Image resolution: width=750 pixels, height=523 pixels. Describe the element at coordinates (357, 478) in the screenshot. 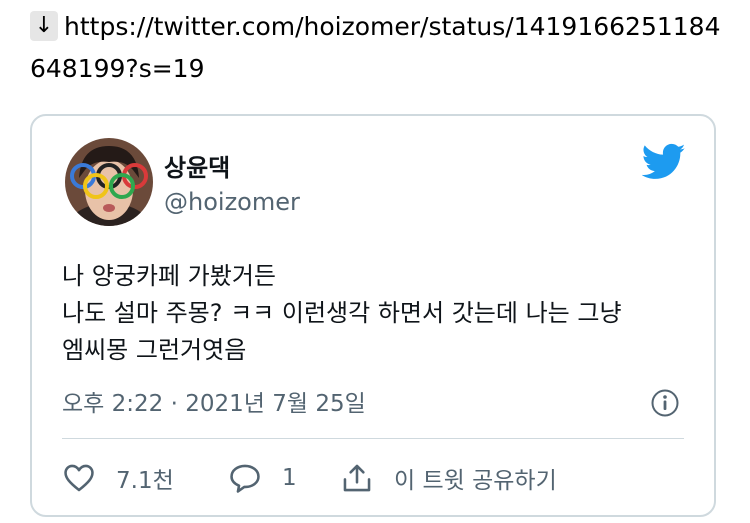

I see `share-icon` at that location.